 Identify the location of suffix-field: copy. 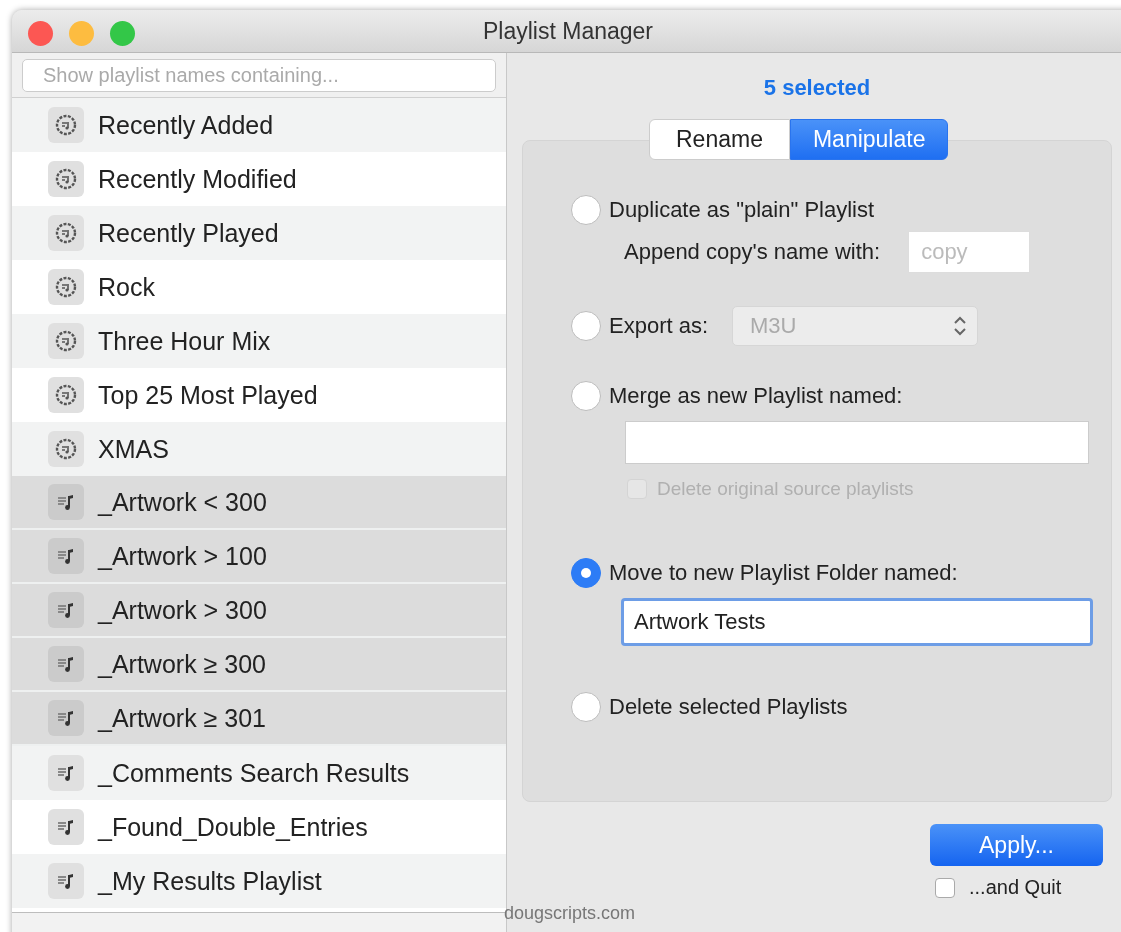
(969, 252).